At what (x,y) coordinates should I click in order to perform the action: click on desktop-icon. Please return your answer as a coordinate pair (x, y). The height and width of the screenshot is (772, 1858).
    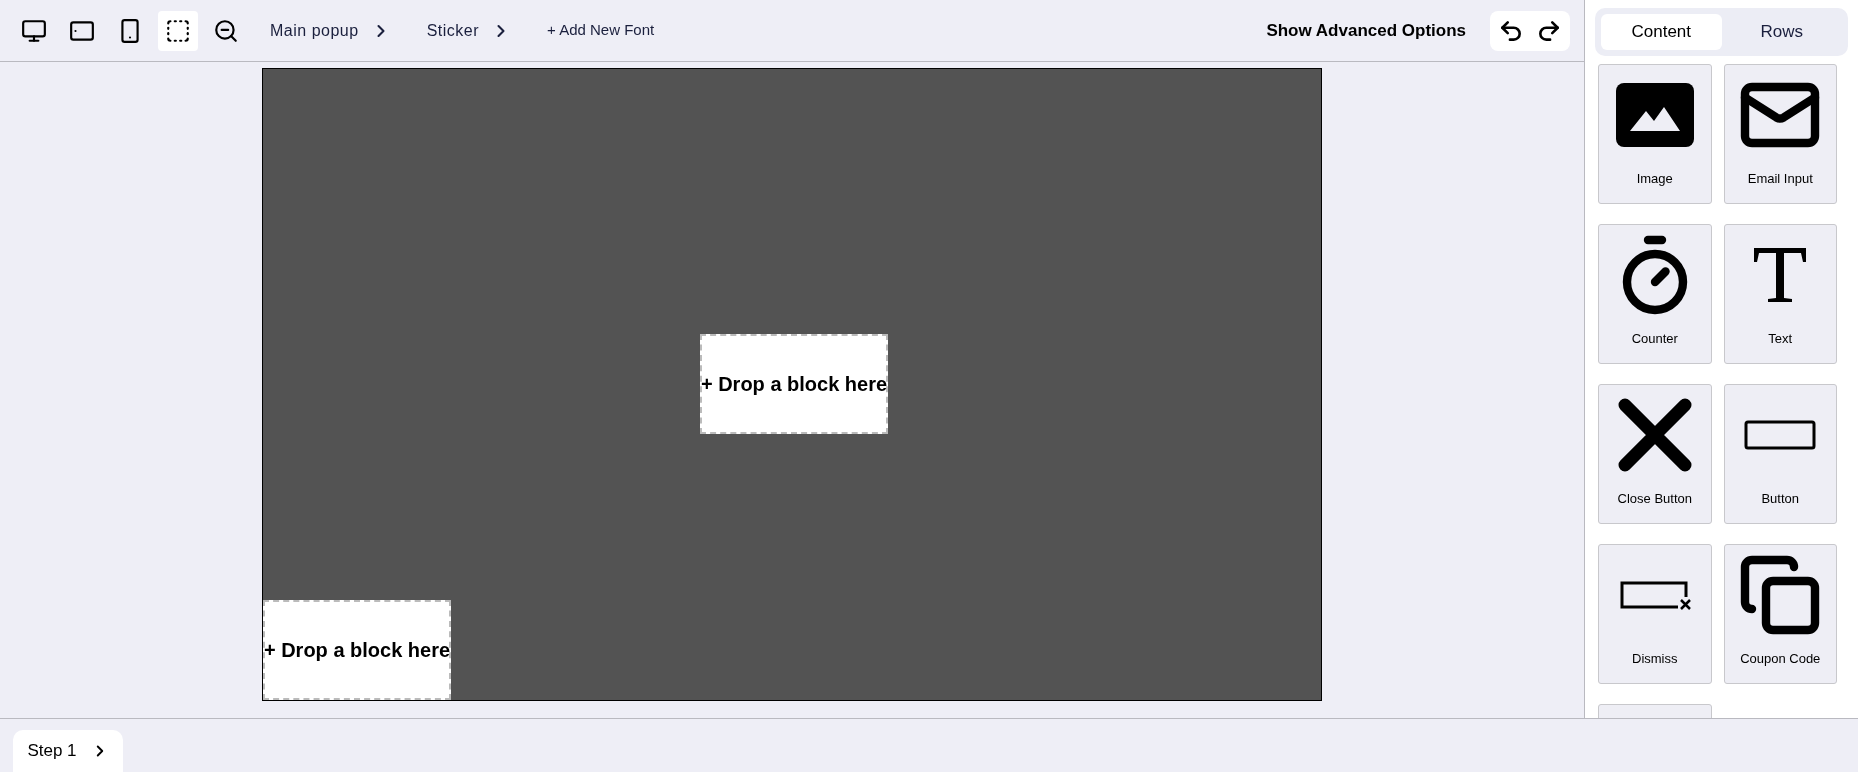
    Looking at the image, I should click on (34, 30).